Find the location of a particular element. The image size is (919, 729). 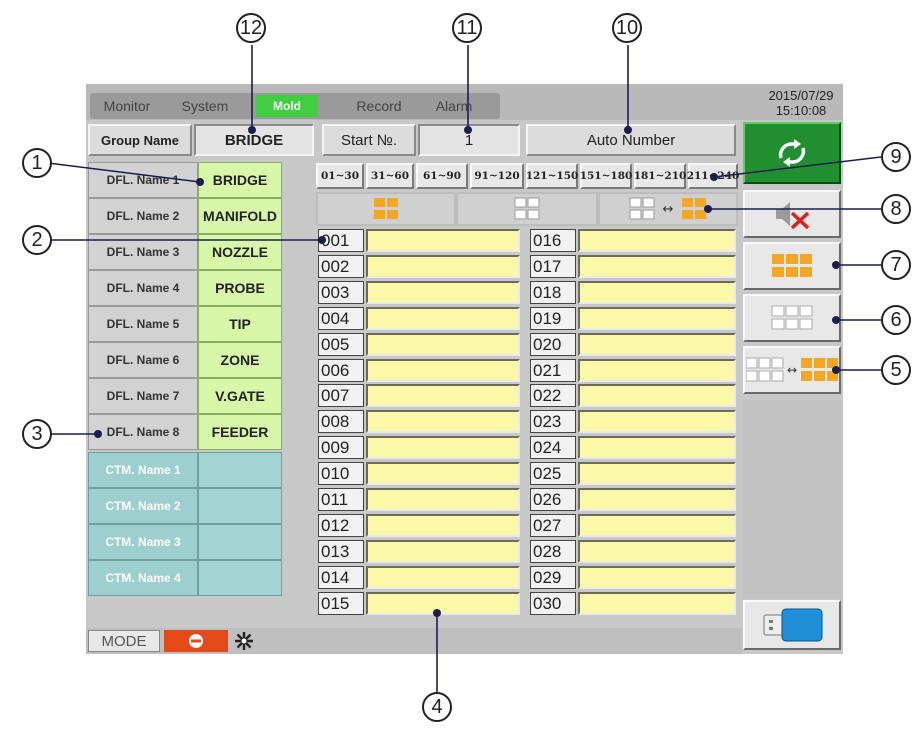

callout-2: 2 is located at coordinates (37, 240).